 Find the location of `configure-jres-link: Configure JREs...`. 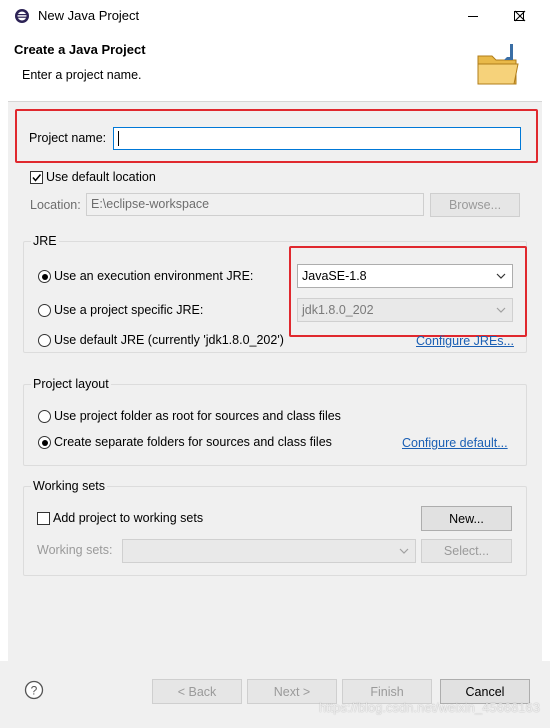

configure-jres-link: Configure JREs... is located at coordinates (465, 341).